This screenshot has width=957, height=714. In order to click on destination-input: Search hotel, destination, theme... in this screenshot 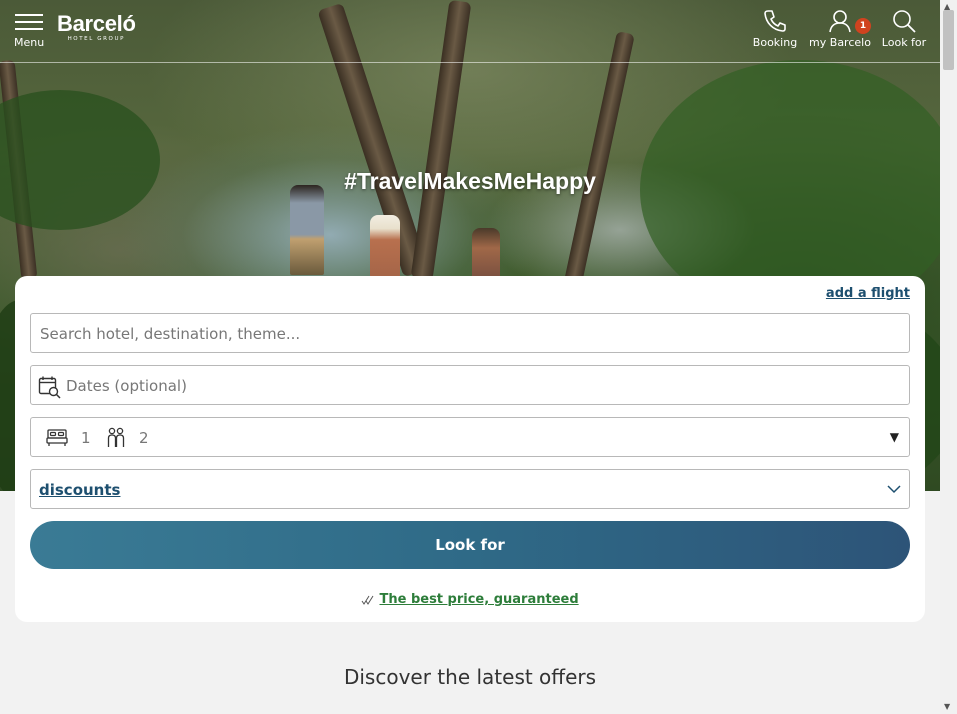, I will do `click(470, 333)`.